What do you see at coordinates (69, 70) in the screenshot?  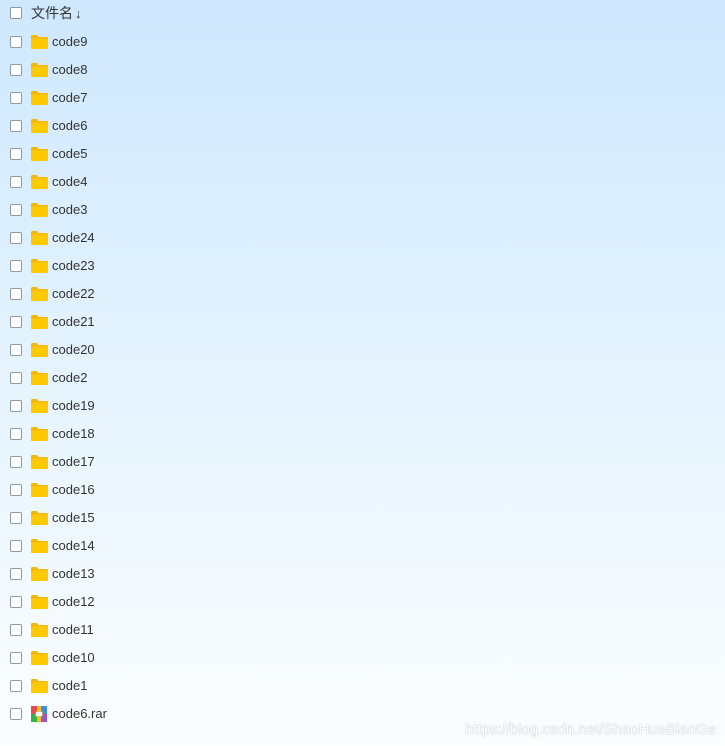 I see `file-name: code8` at bounding box center [69, 70].